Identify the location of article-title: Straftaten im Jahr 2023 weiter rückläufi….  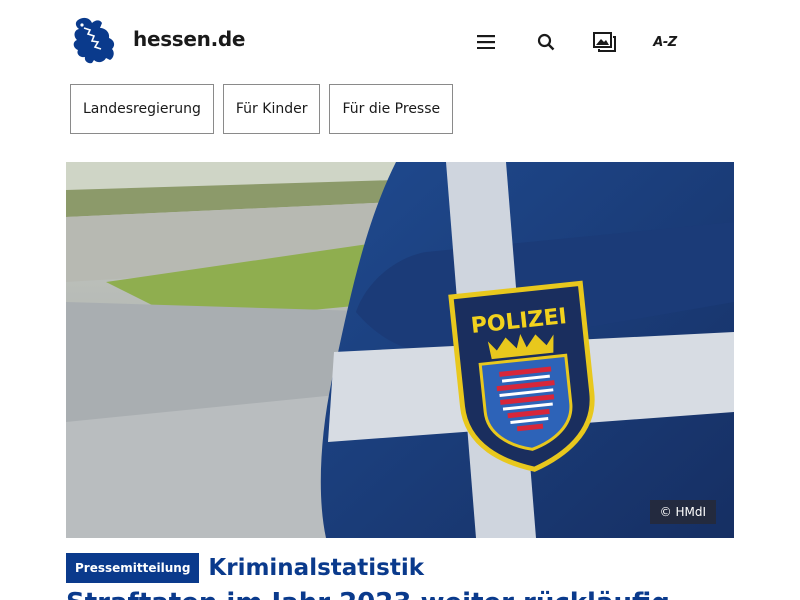
(368, 594).